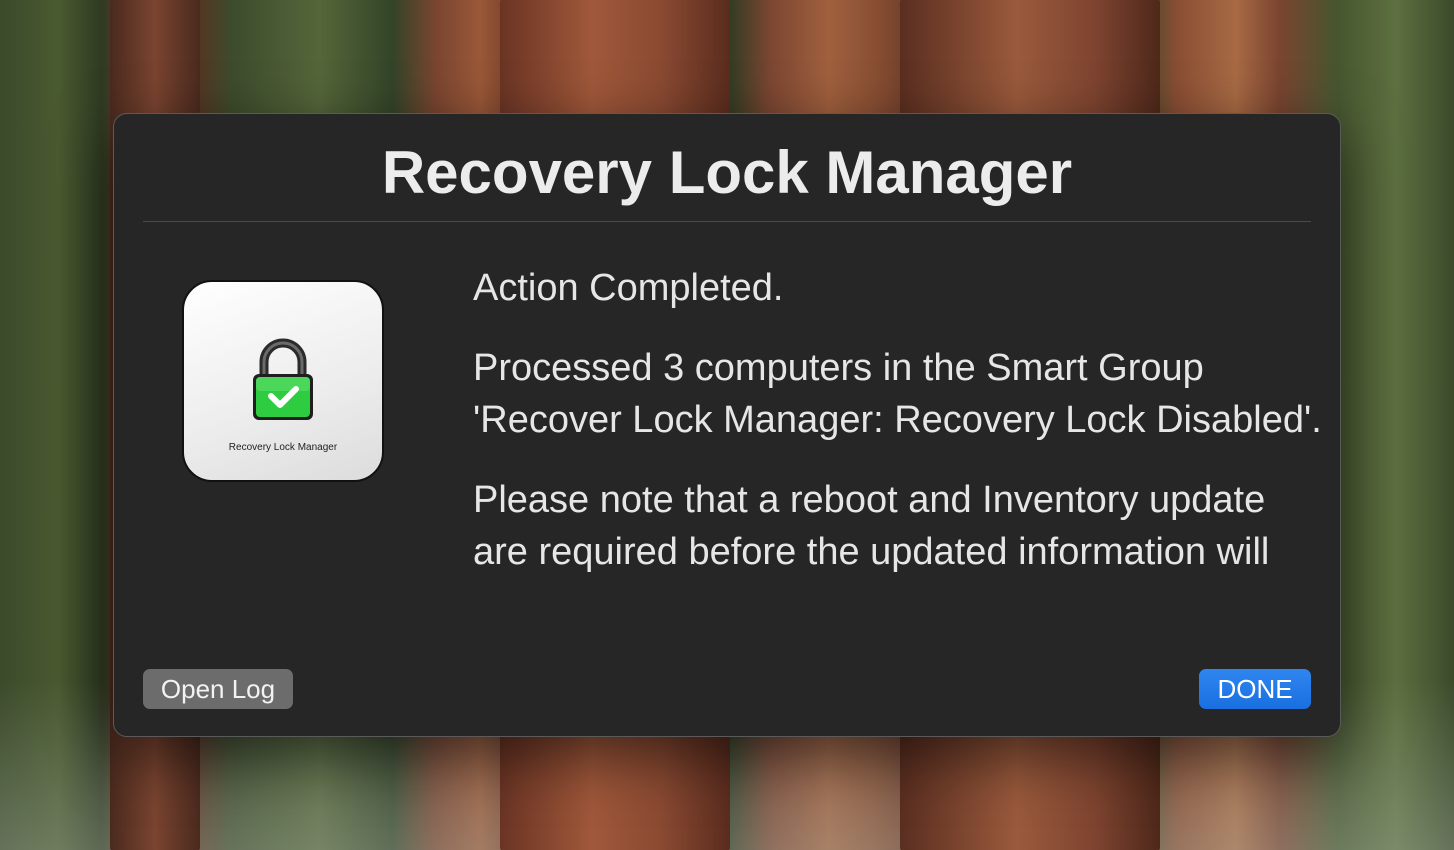 The height and width of the screenshot is (850, 1454). Describe the element at coordinates (1255, 689) in the screenshot. I see `done-button: DONE` at that location.